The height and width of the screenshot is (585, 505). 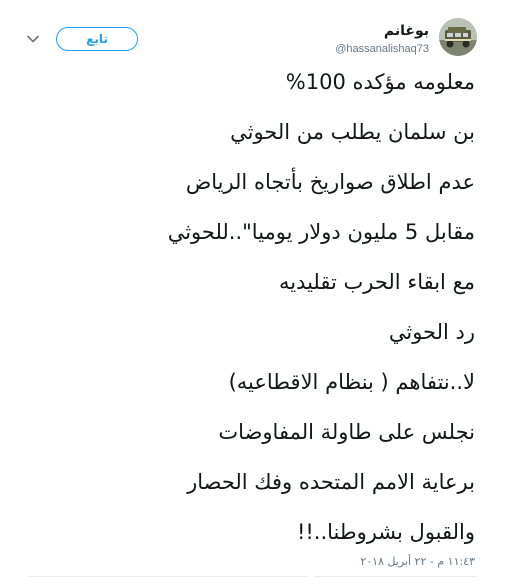 What do you see at coordinates (382, 40) in the screenshot?
I see `author-block: بوغانم @hassanalishaq73` at bounding box center [382, 40].